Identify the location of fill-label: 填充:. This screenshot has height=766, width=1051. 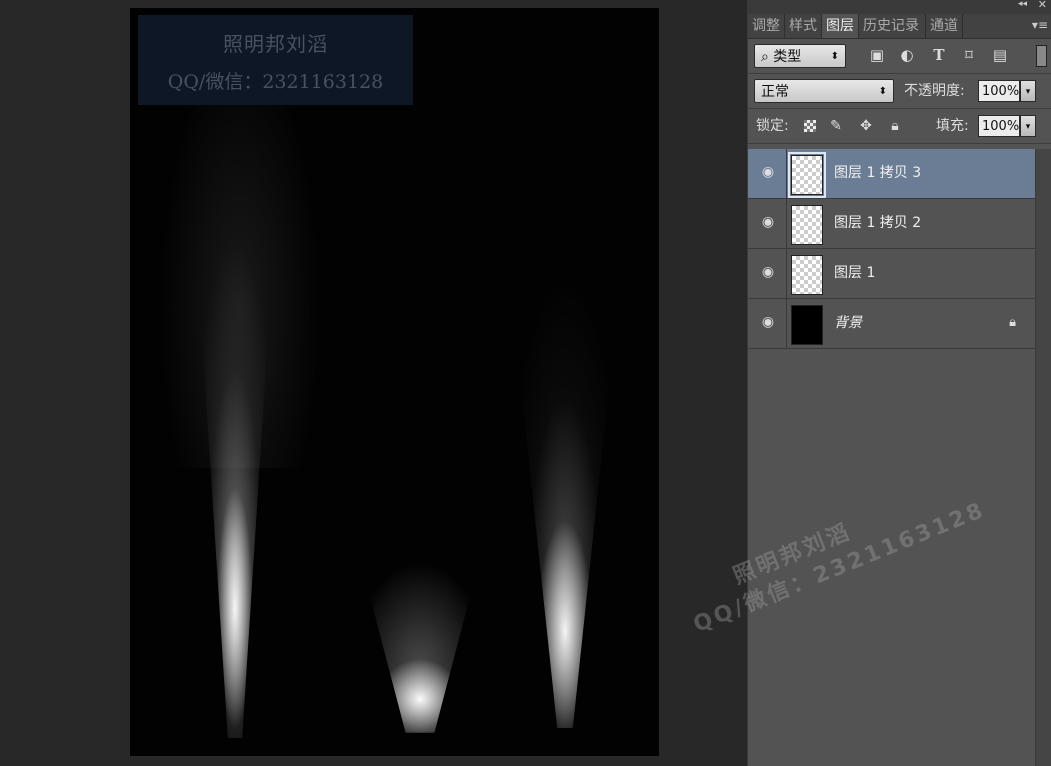
(952, 126).